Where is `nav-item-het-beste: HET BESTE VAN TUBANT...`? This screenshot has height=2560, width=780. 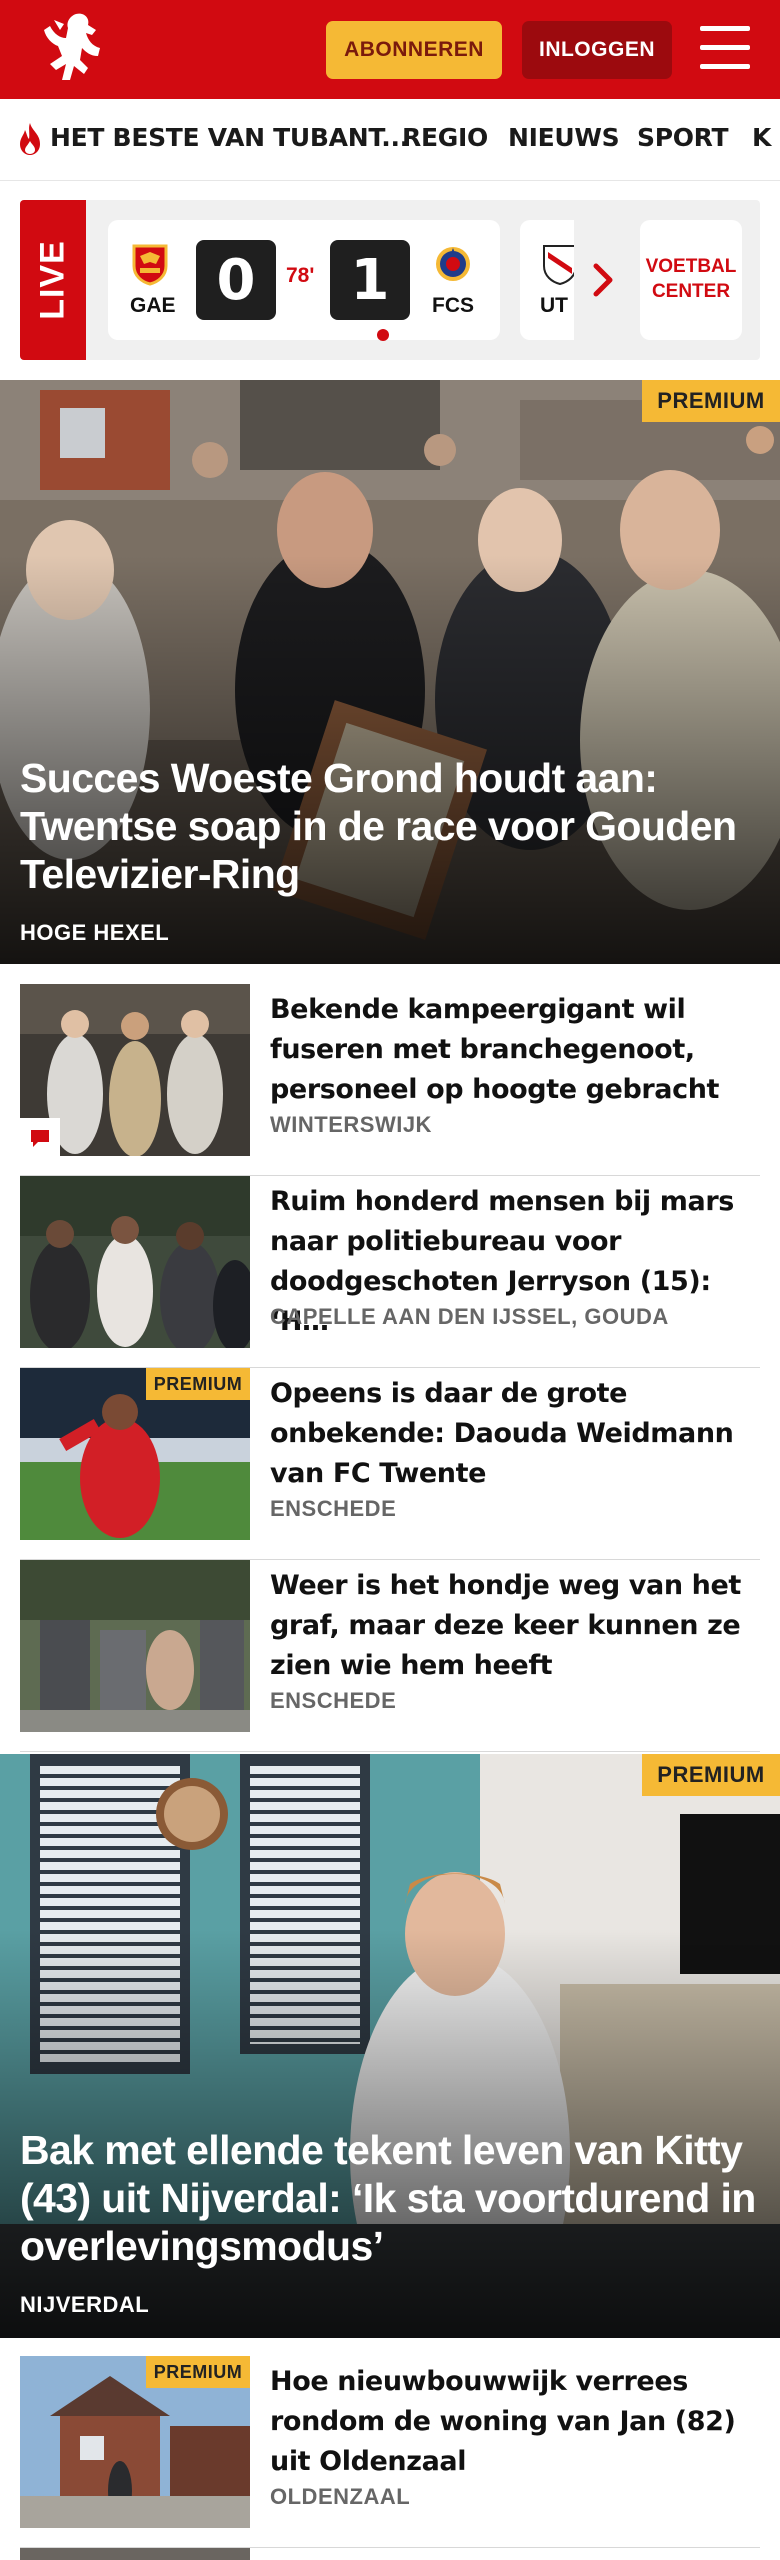
nav-item-het-beste: HET BESTE VAN TUBANT... is located at coordinates (229, 137).